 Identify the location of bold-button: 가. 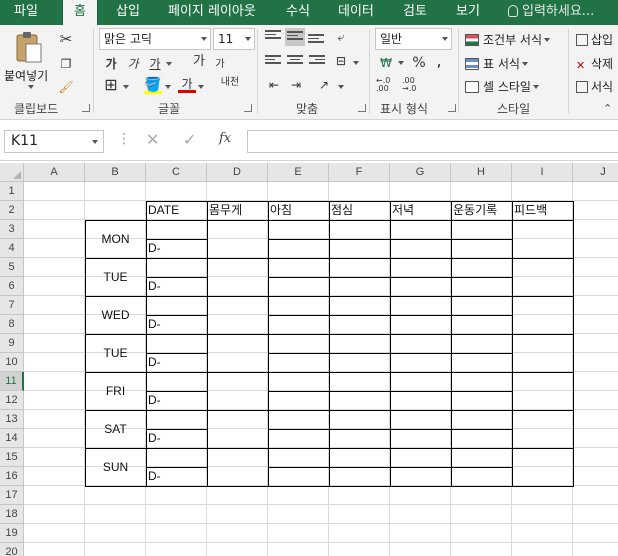
(111, 64).